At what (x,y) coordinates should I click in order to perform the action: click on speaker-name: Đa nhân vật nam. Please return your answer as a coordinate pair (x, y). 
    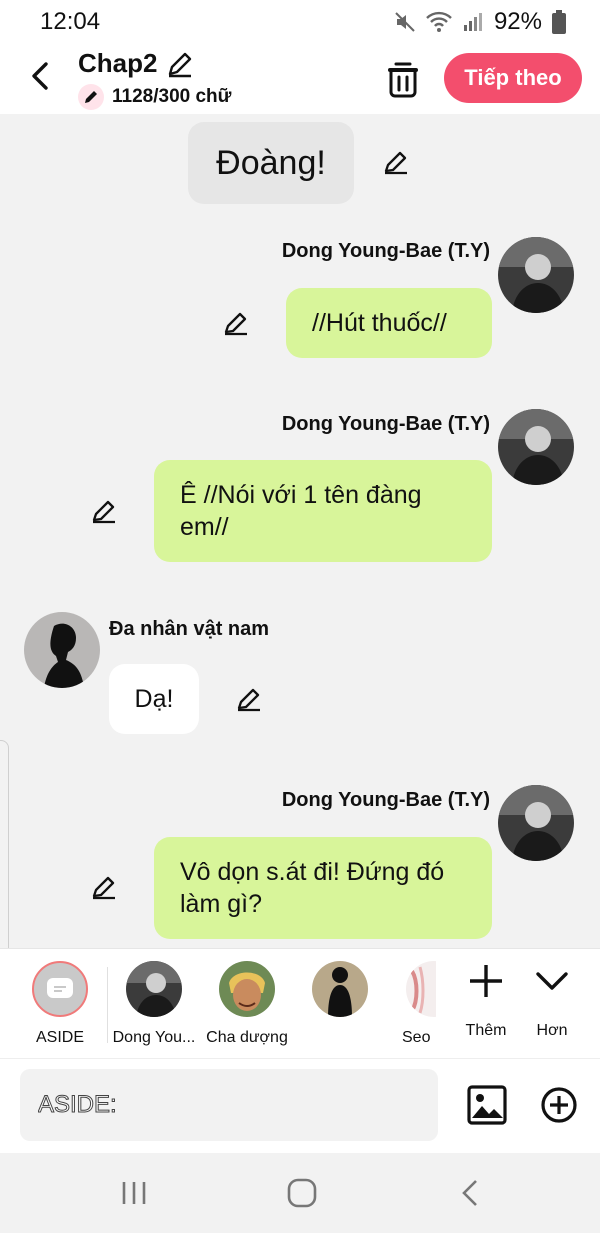
    Looking at the image, I should click on (189, 629).